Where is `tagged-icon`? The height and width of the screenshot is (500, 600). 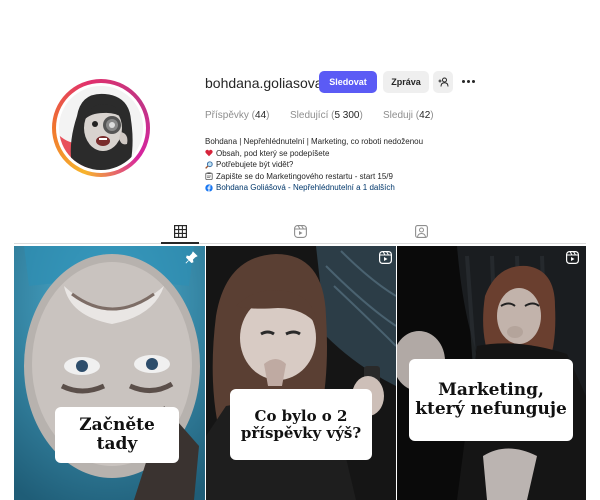
tagged-icon is located at coordinates (421, 231).